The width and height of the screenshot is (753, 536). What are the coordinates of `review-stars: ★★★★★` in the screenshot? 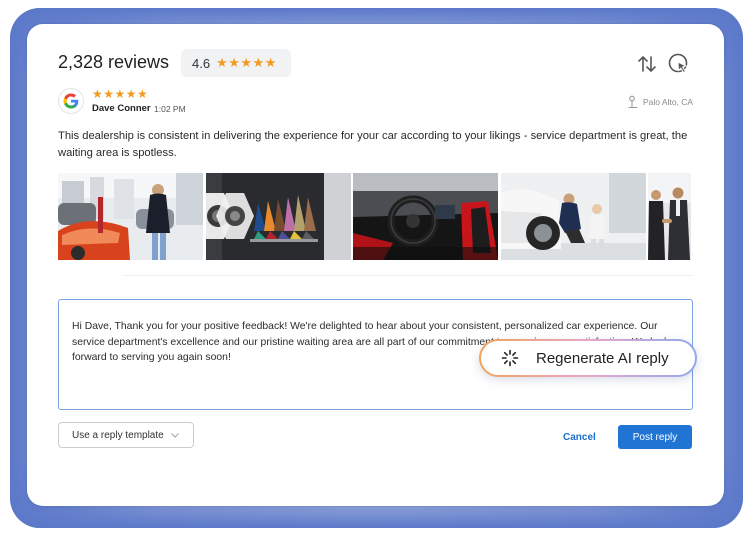 It's located at (120, 94).